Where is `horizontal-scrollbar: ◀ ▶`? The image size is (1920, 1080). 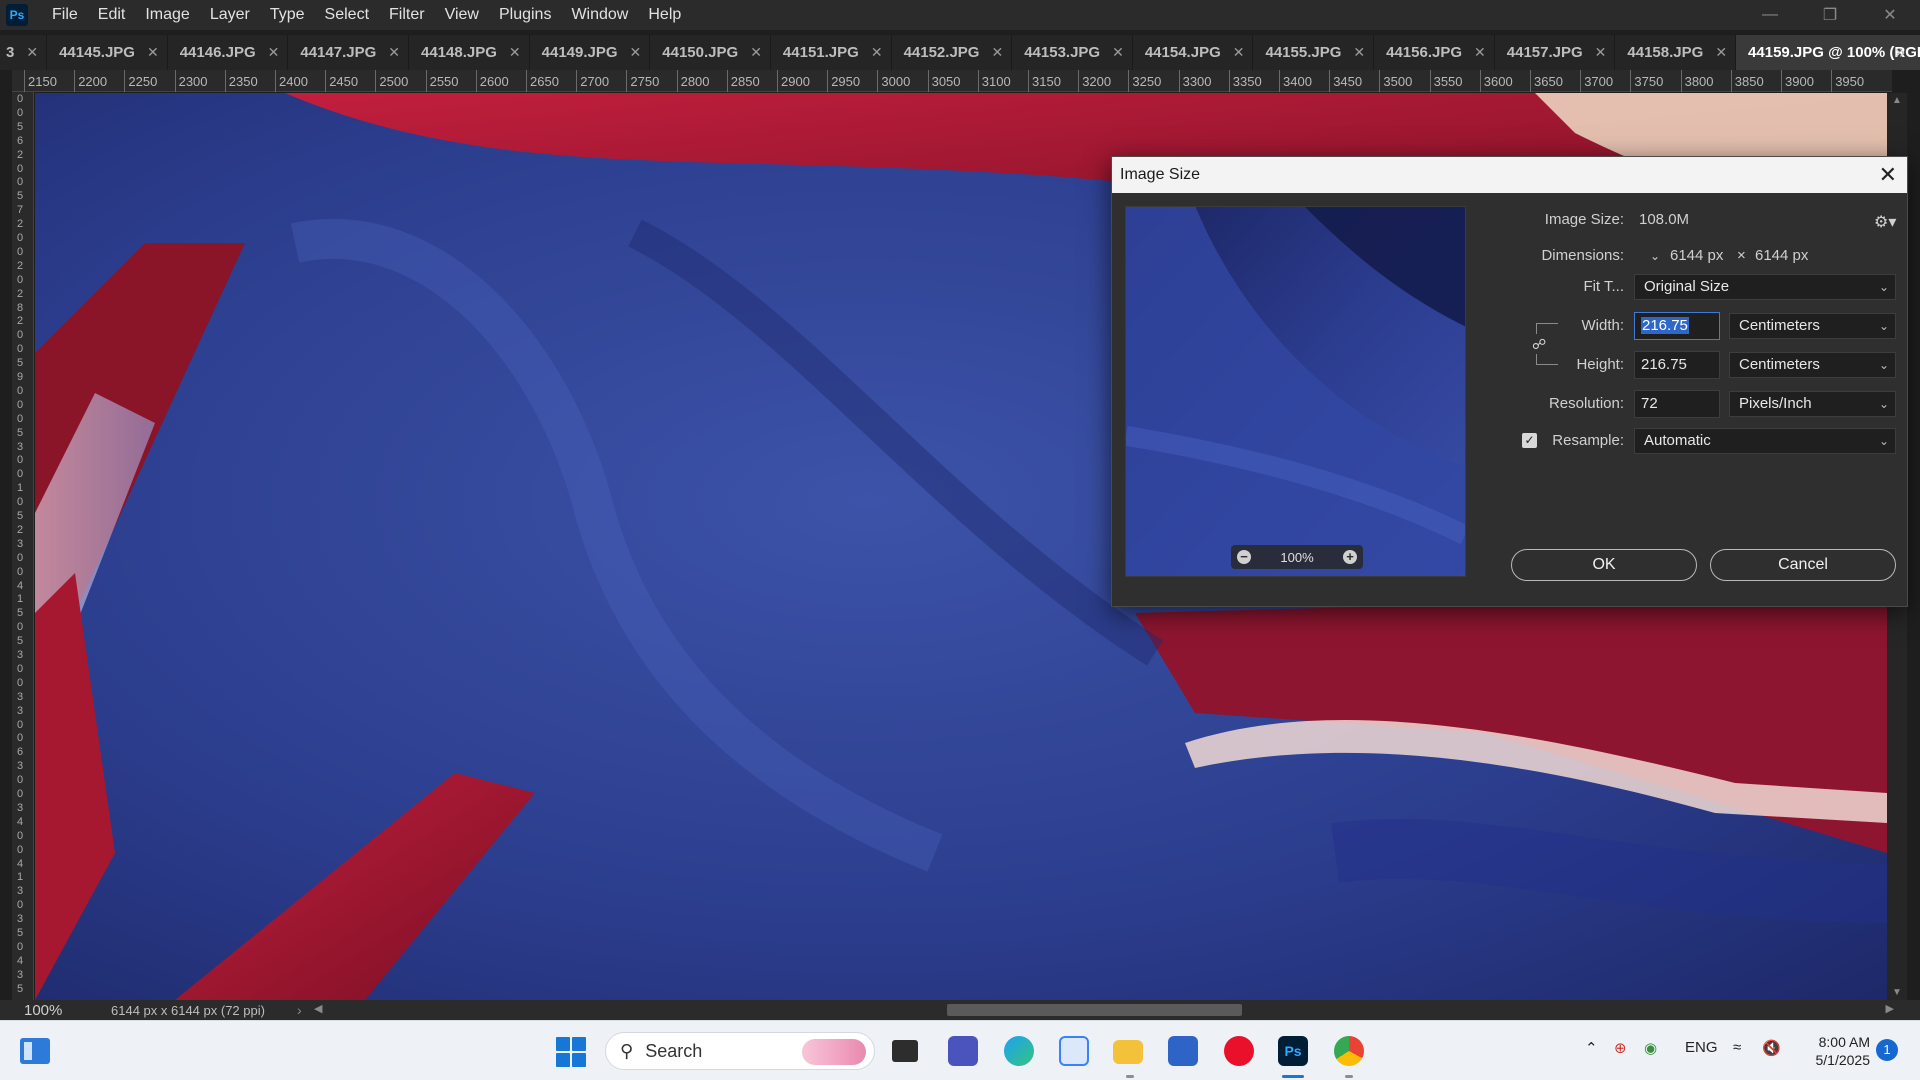
horizontal-scrollbar: ◀ ▶ is located at coordinates (1105, 1010).